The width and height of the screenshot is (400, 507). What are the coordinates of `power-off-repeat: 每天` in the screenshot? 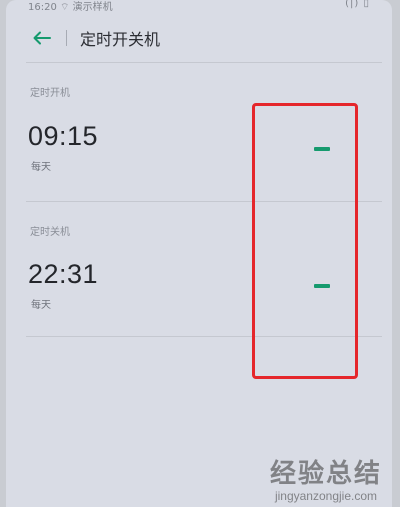 It's located at (41, 305).